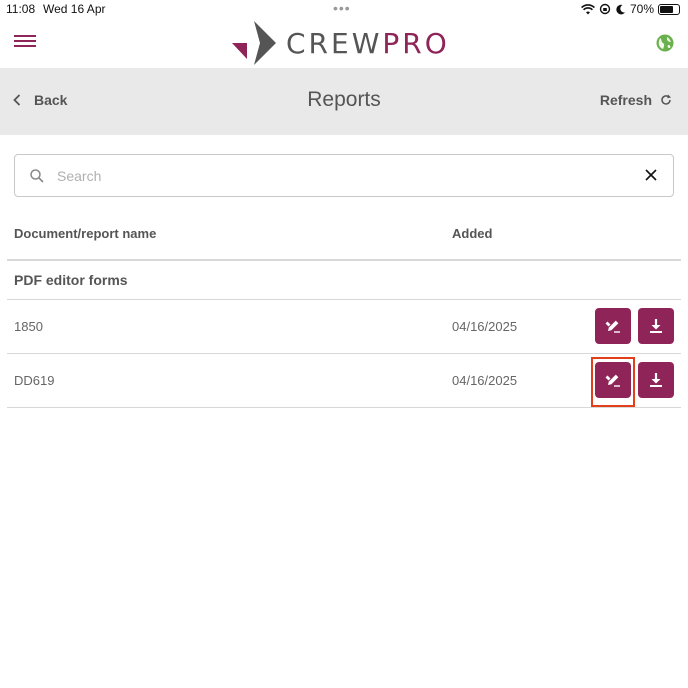  Describe the element at coordinates (34, 380) in the screenshot. I see `document-name: DD619` at that location.